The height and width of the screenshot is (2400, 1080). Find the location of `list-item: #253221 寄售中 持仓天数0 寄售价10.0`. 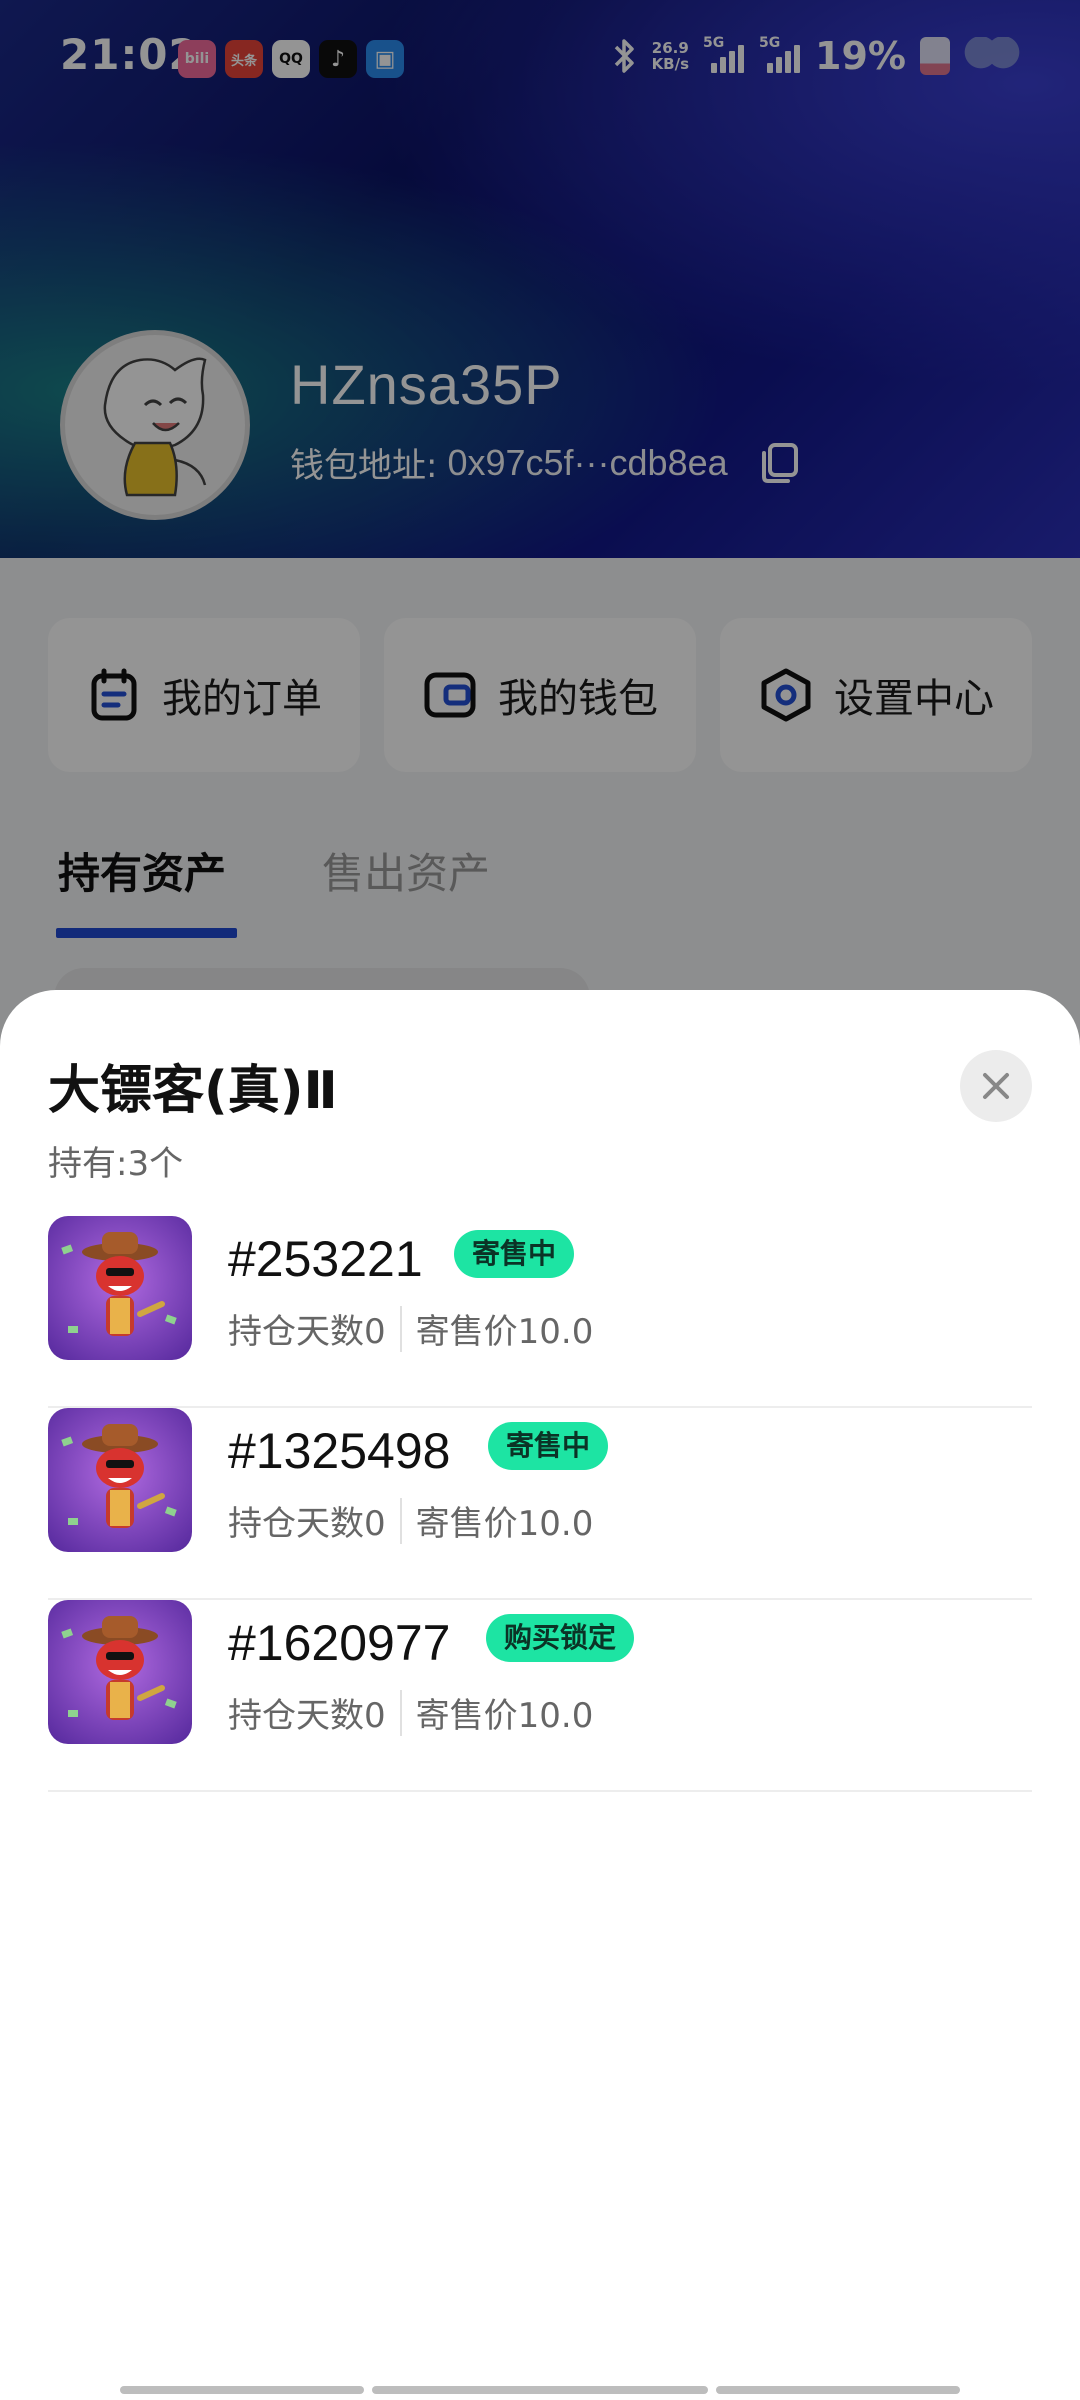

list-item: #253221 寄售中 持仓天数0 寄售价10.0 is located at coordinates (540, 1312).